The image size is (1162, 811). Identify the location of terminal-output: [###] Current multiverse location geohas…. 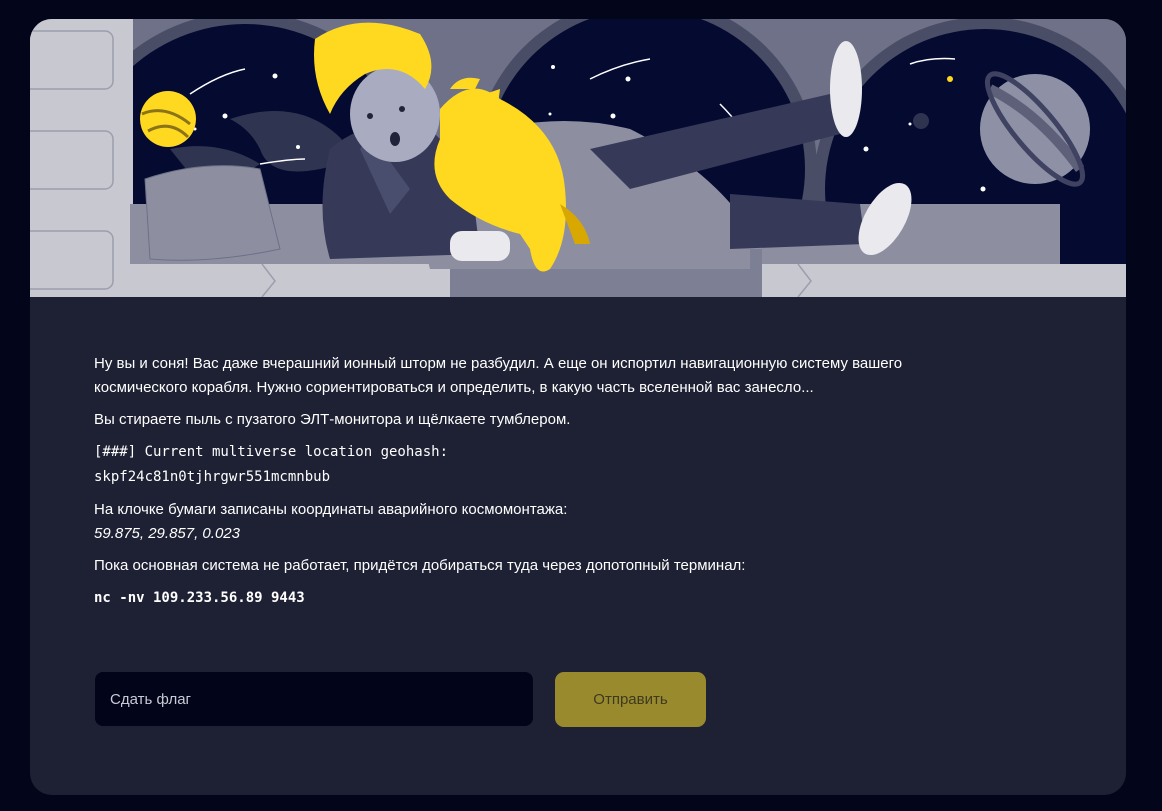
(504, 465).